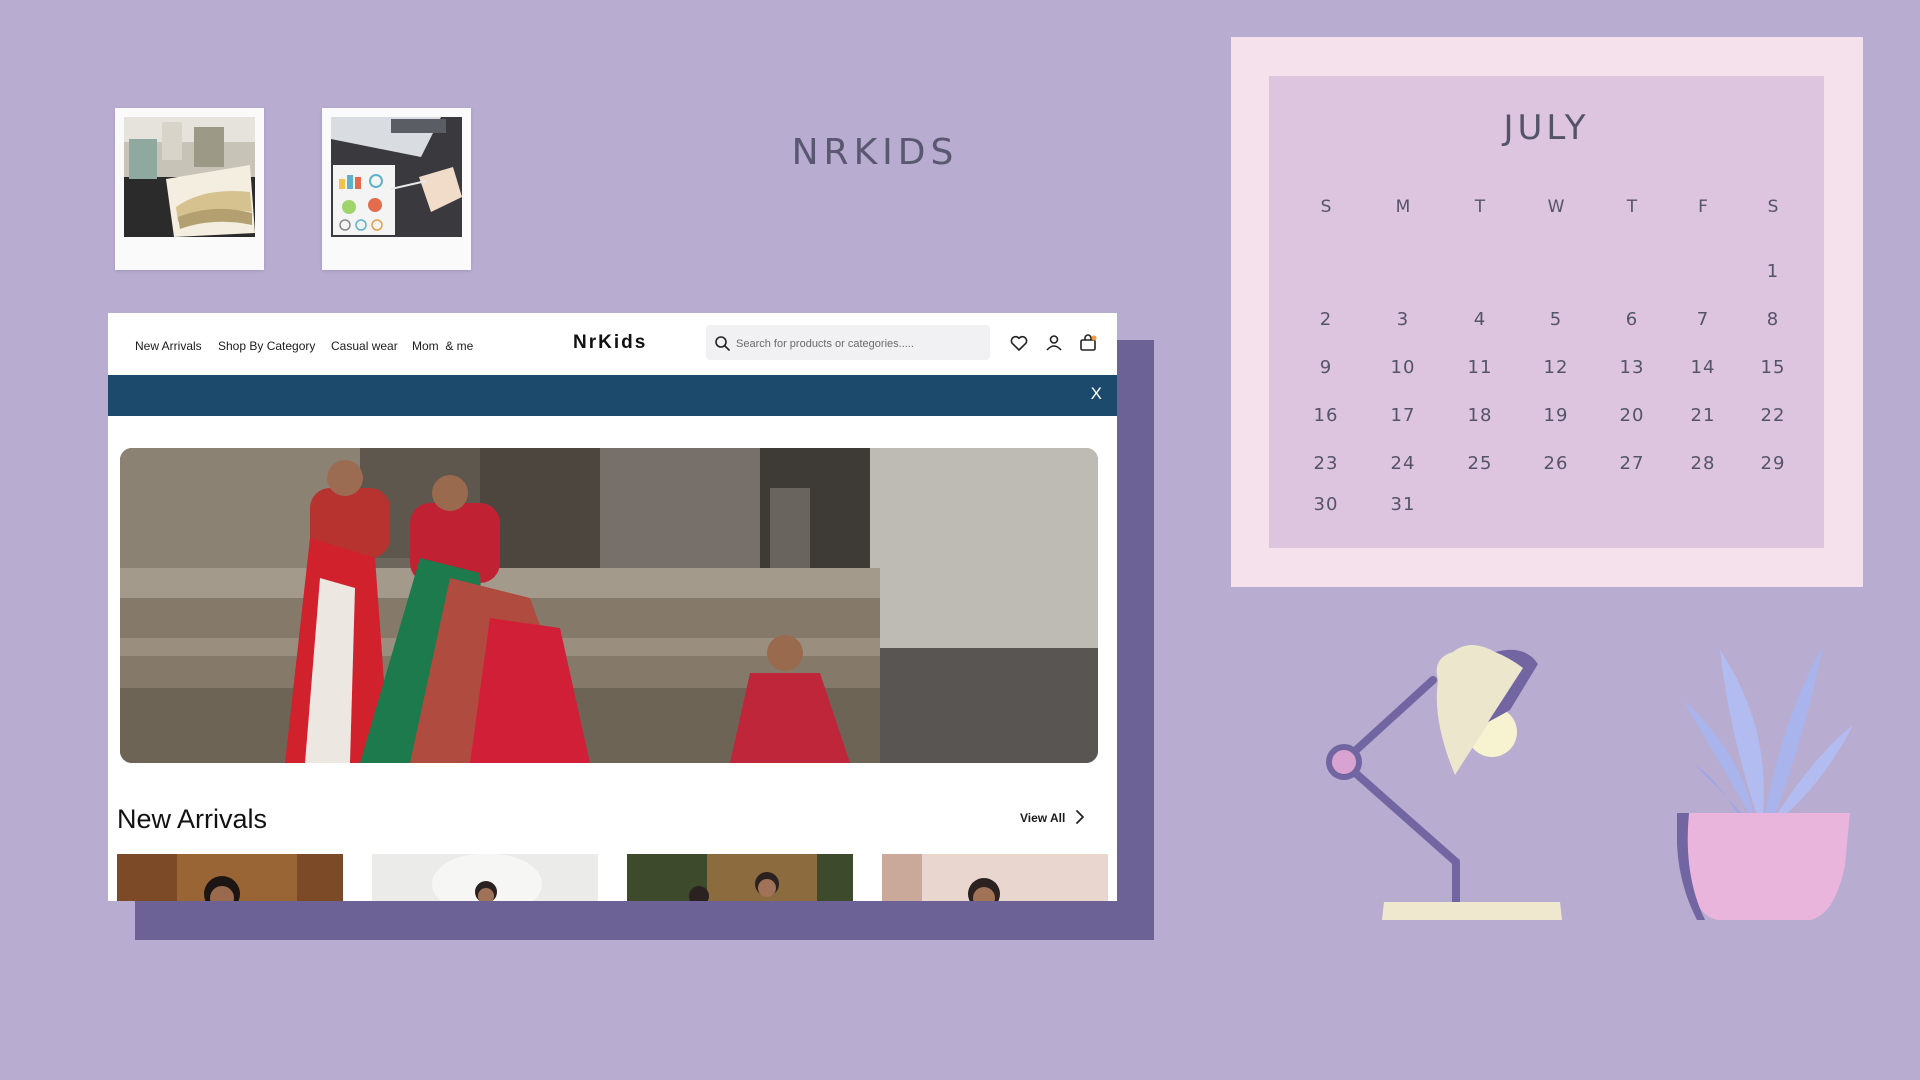 The height and width of the screenshot is (1080, 1920). I want to click on calendar-day: 30, so click(1326, 504).